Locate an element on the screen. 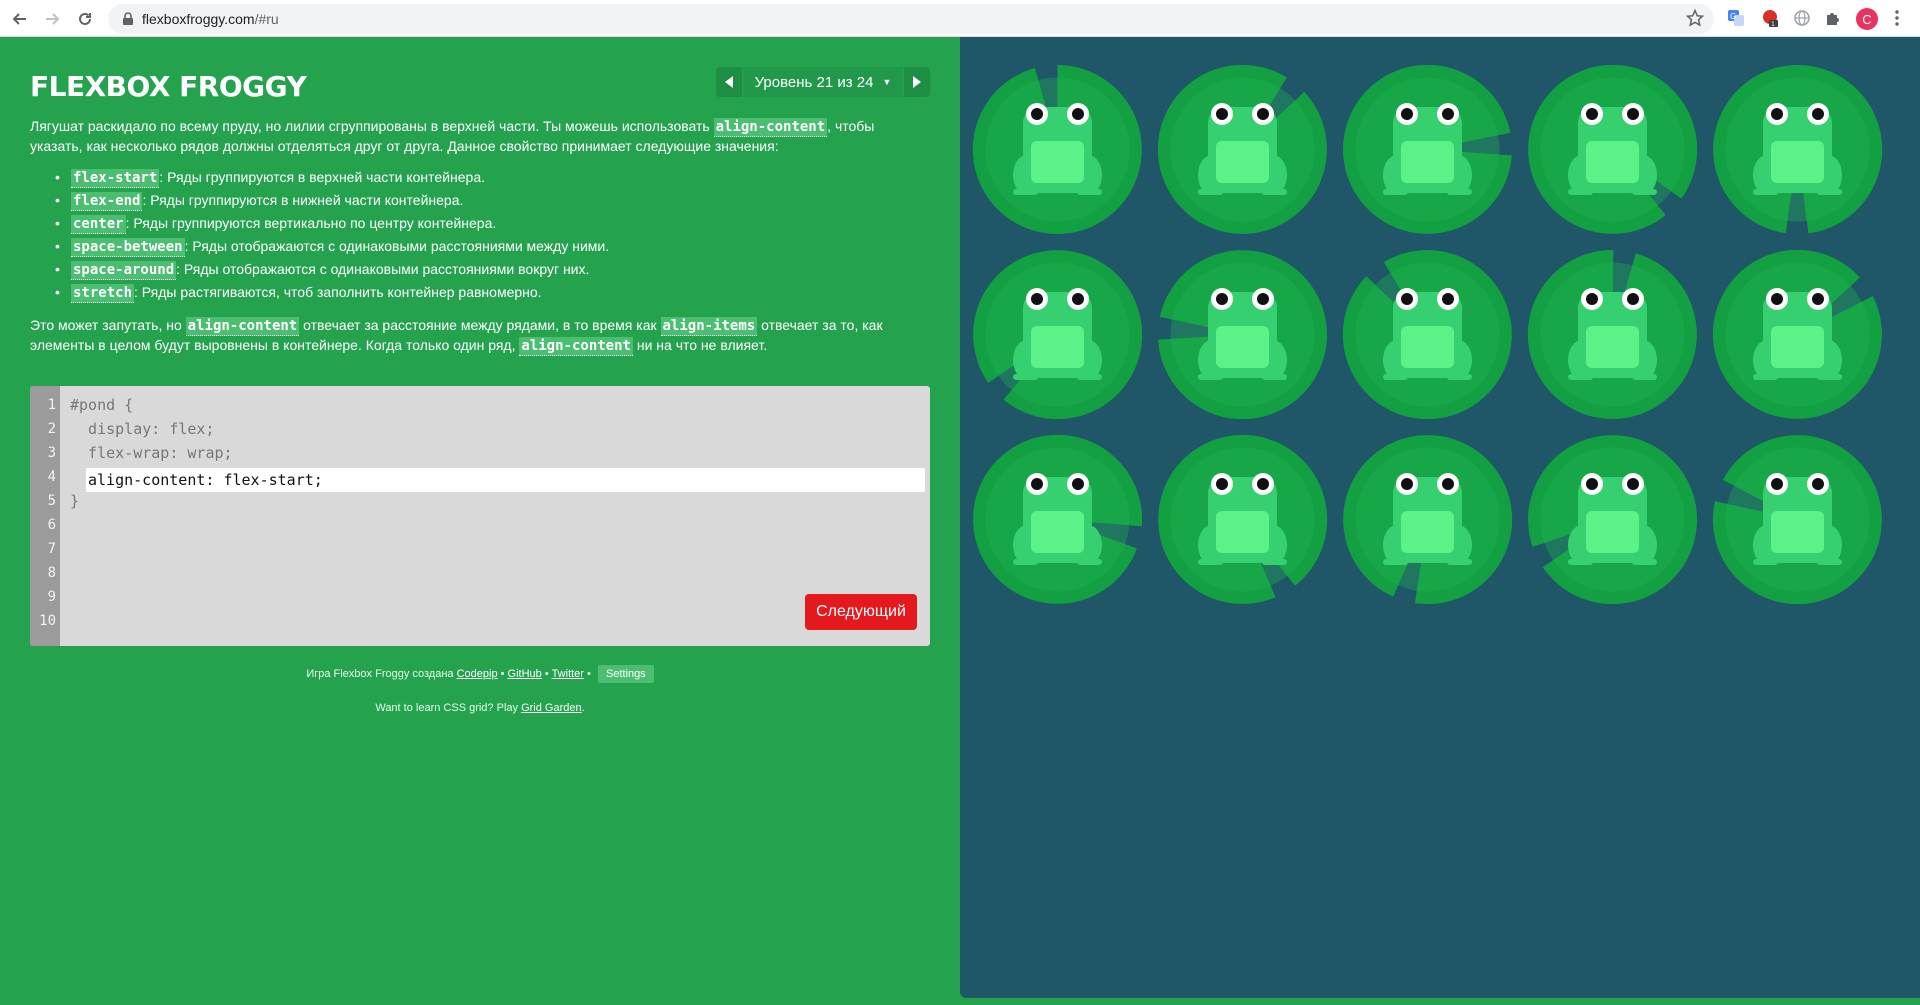 The width and height of the screenshot is (1920, 1005). back-arrow-icon is located at coordinates (19, 19).